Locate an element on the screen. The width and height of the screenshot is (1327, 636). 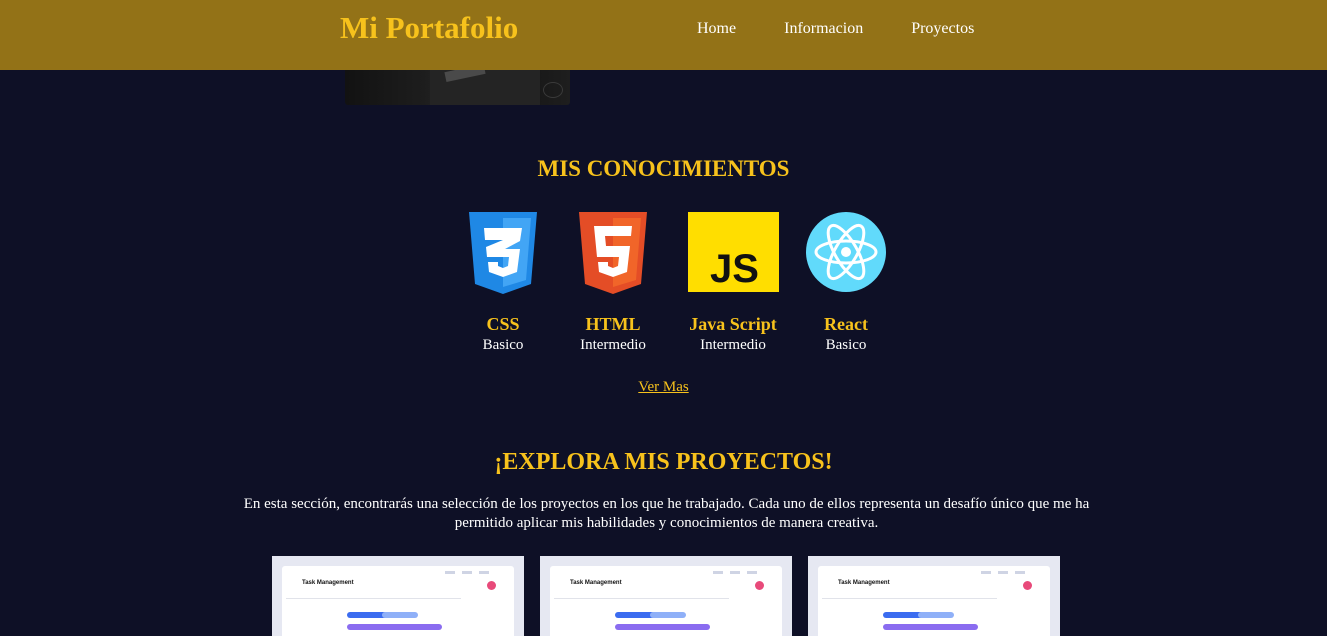
skill-css: CSS Basico is located at coordinates (503, 287).